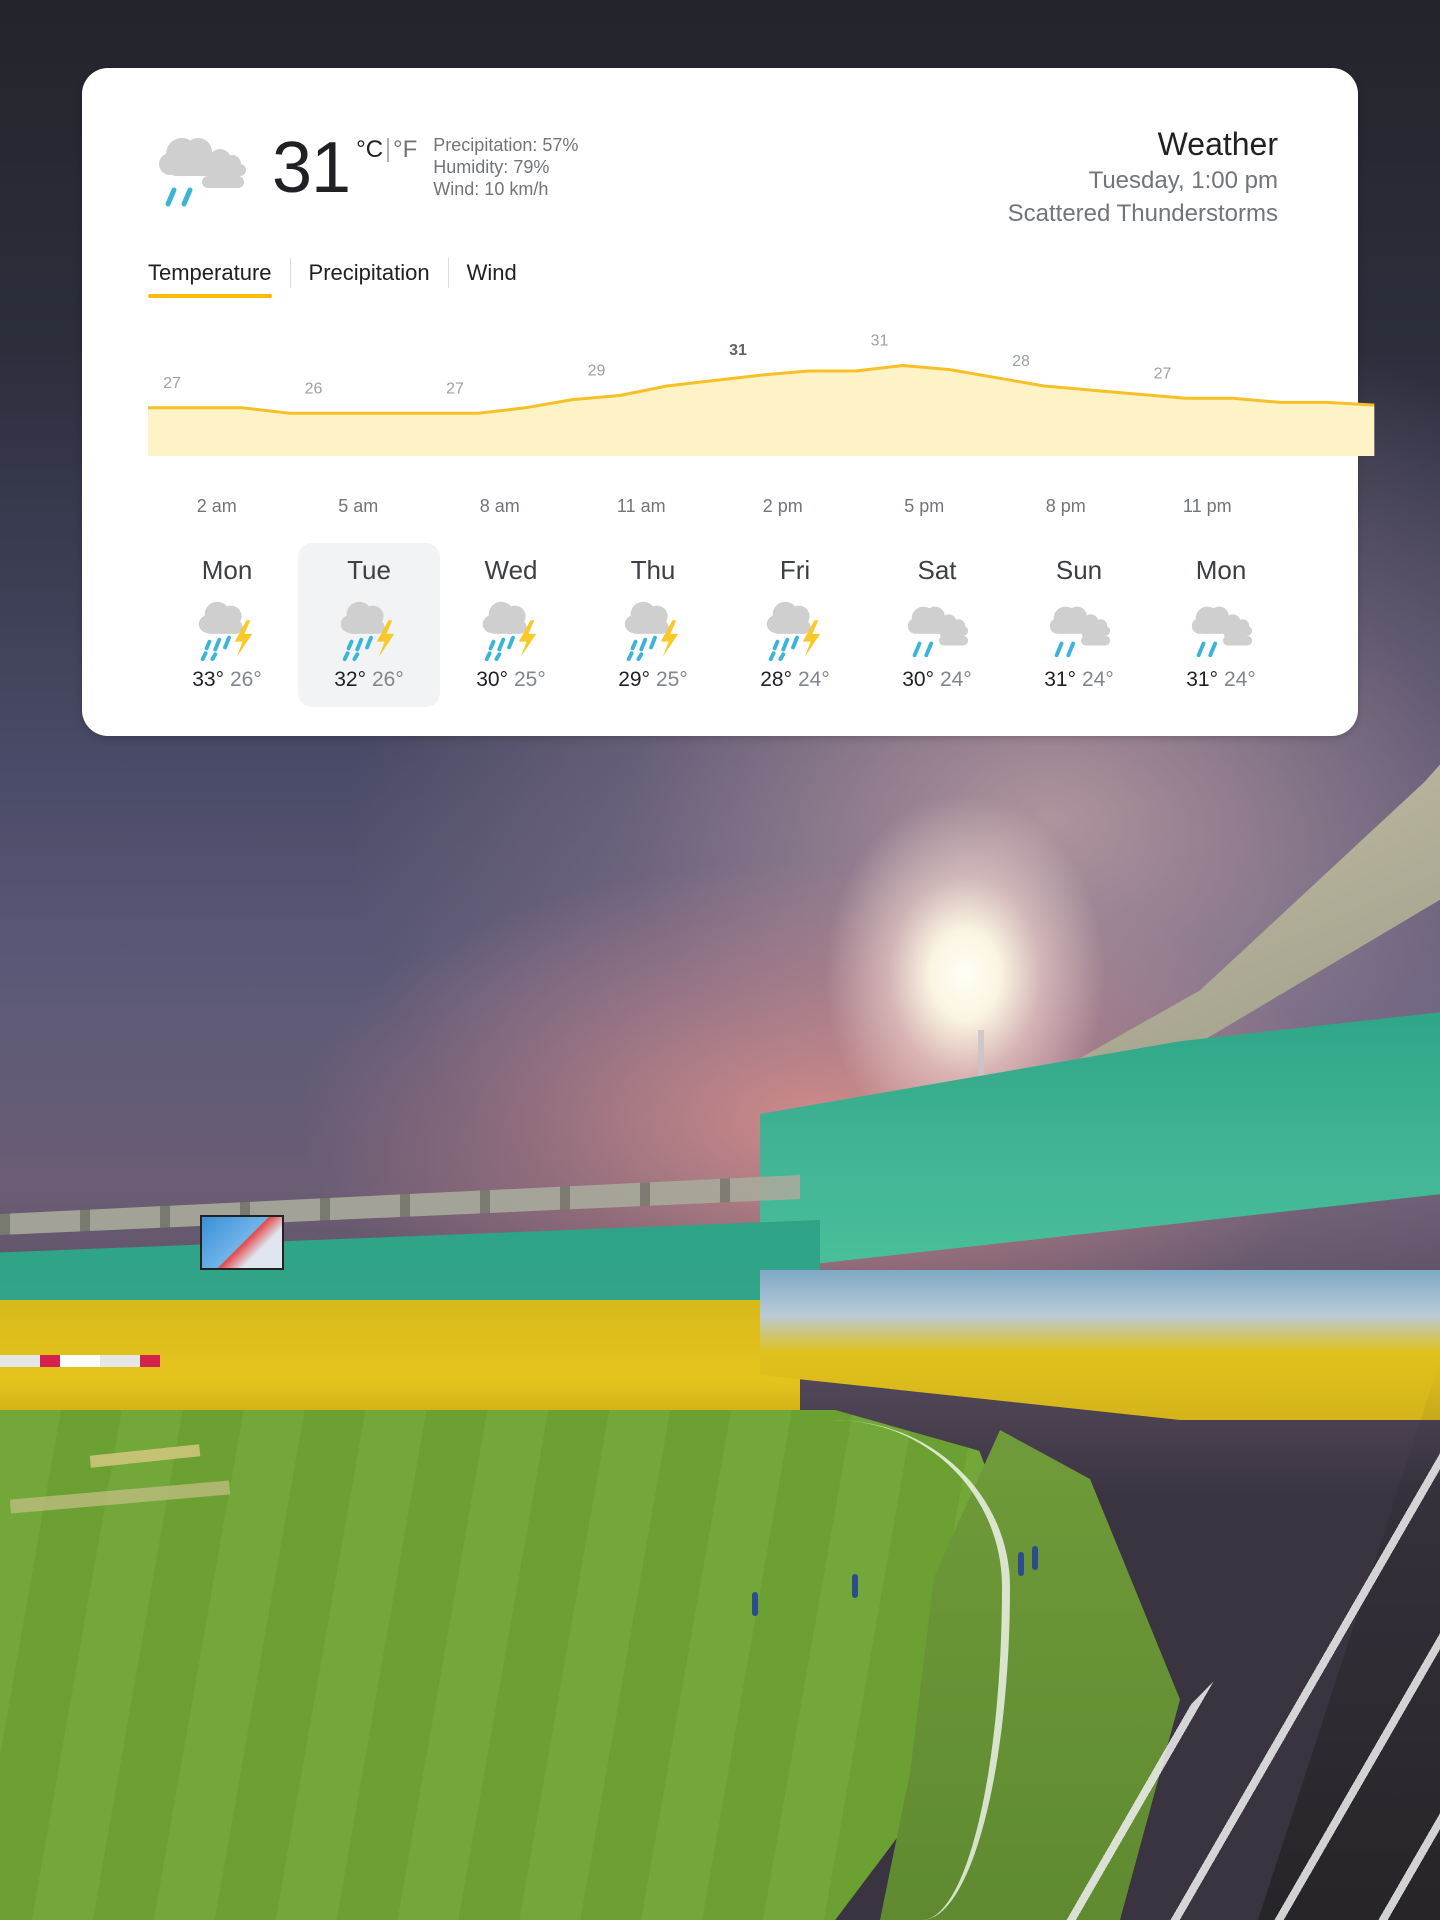 This screenshot has width=1440, height=1920. I want to click on time-tick-label: 5 pm, so click(924, 506).